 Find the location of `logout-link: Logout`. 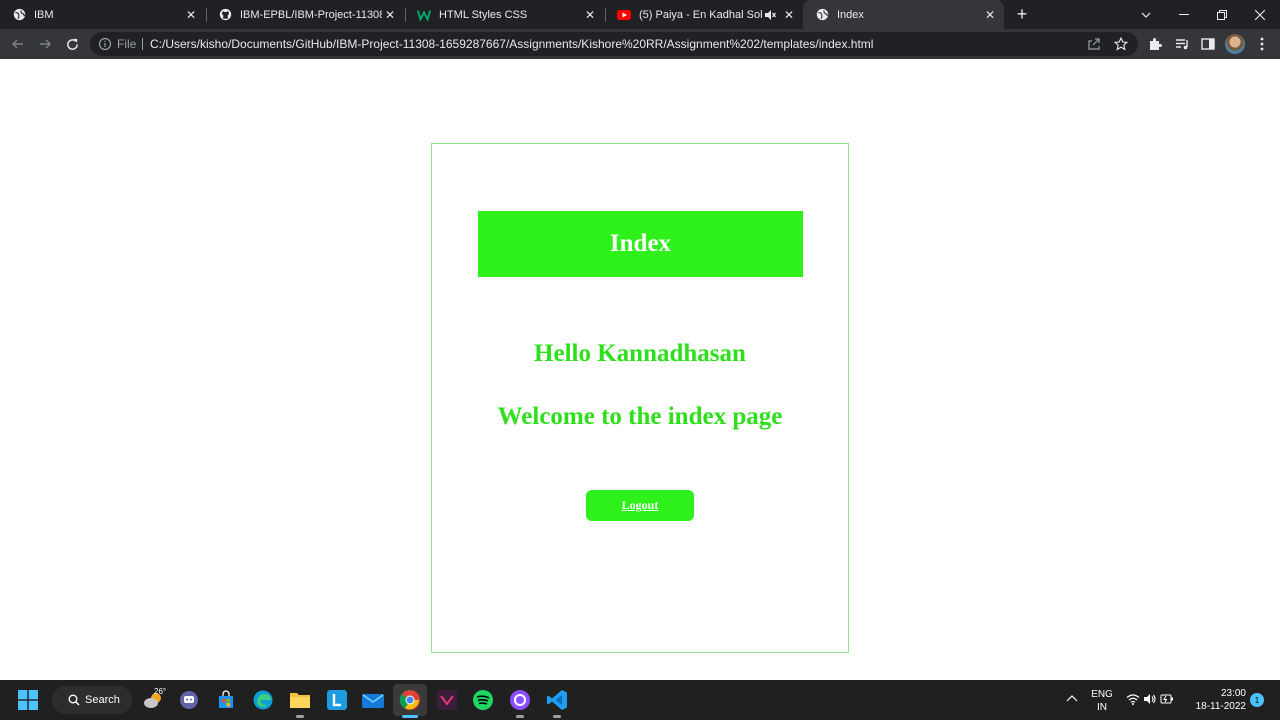

logout-link: Logout is located at coordinates (640, 505).